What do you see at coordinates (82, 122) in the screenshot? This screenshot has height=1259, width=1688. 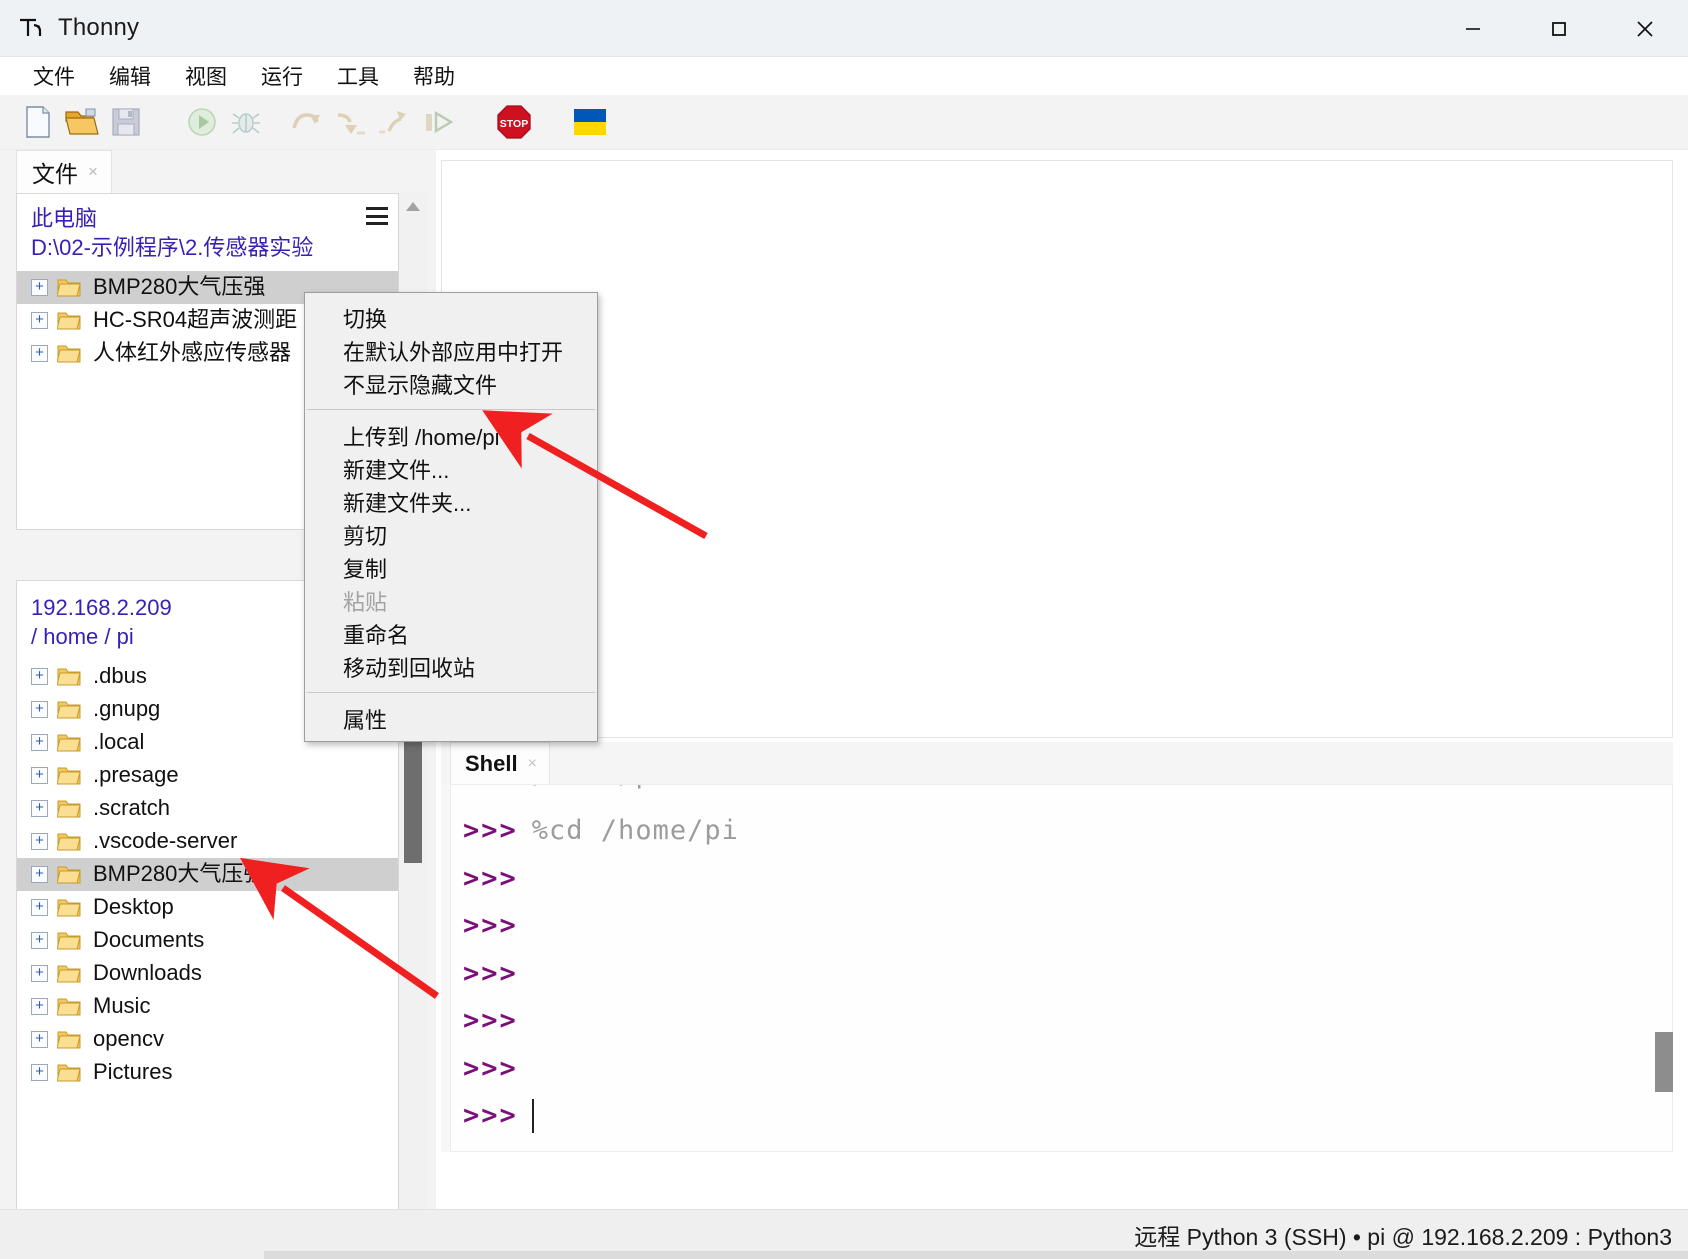 I see `open-file-icon` at bounding box center [82, 122].